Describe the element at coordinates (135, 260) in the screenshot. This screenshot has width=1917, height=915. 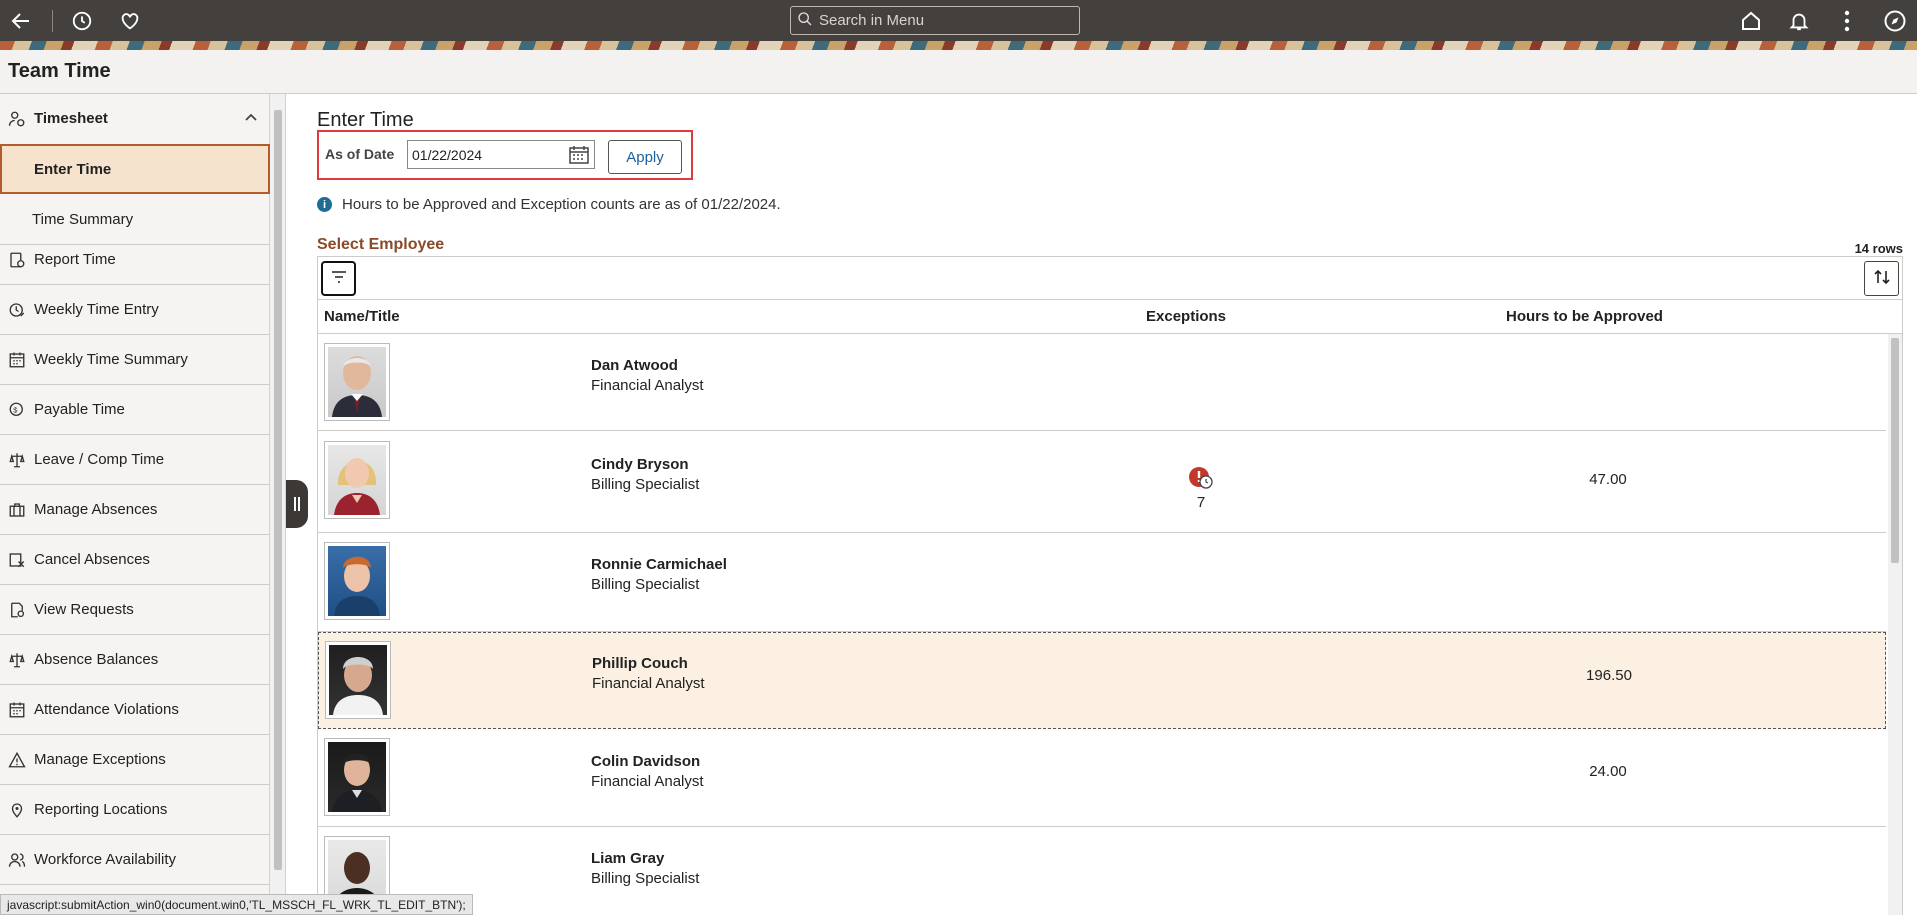
I see `sidebar-item-report-time: Report Time` at that location.